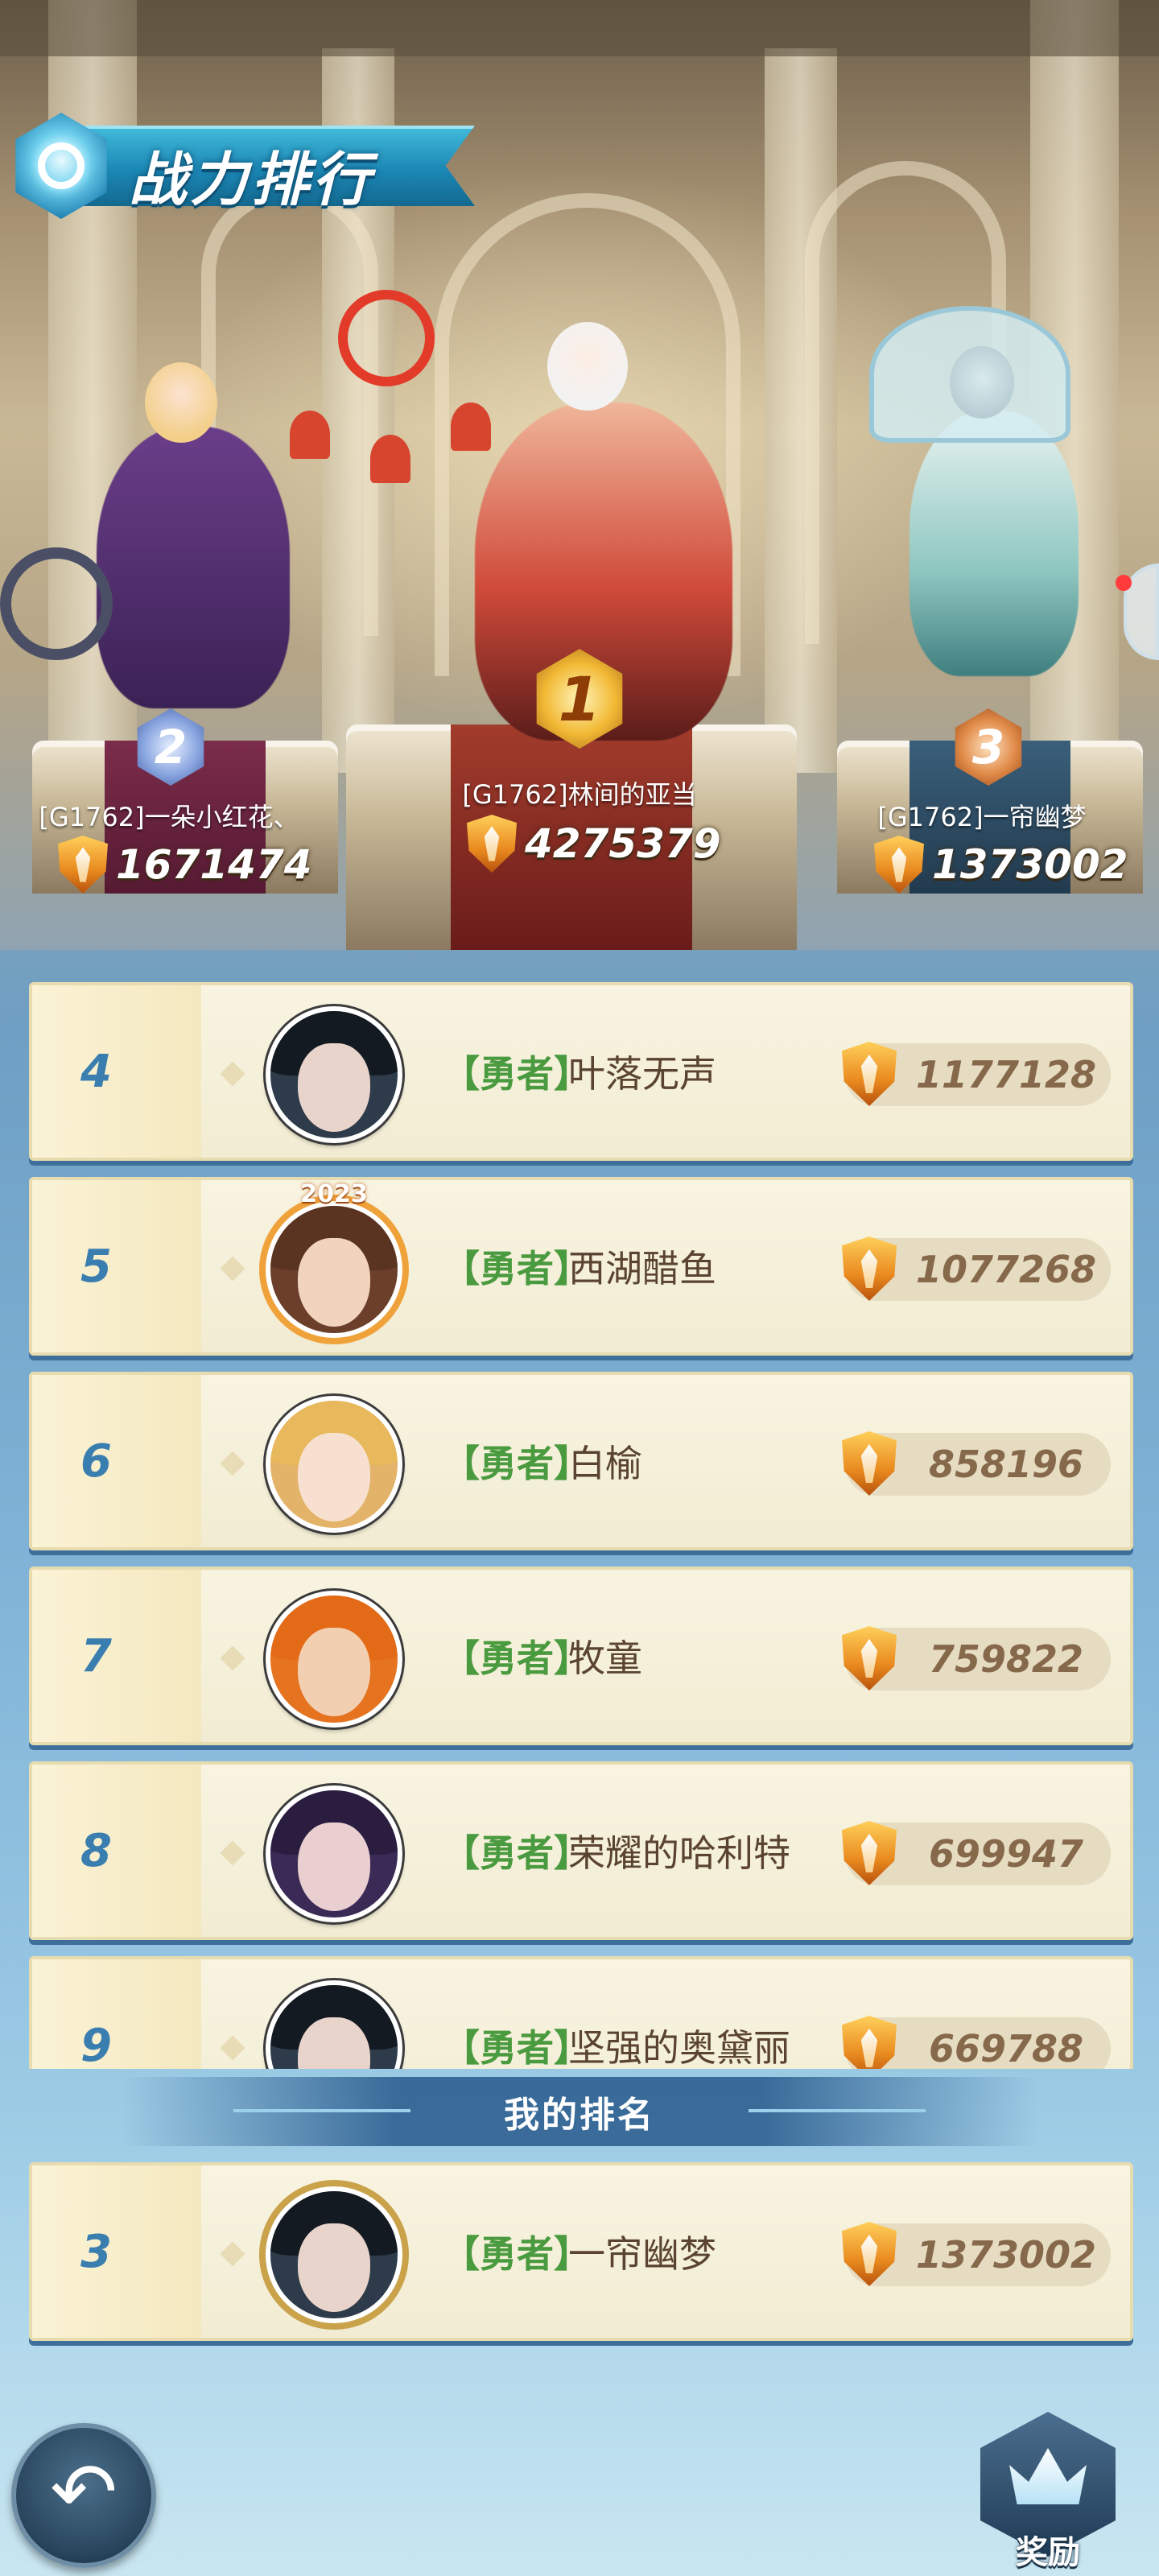  I want to click on podium-power-1: 4275379, so click(594, 844).